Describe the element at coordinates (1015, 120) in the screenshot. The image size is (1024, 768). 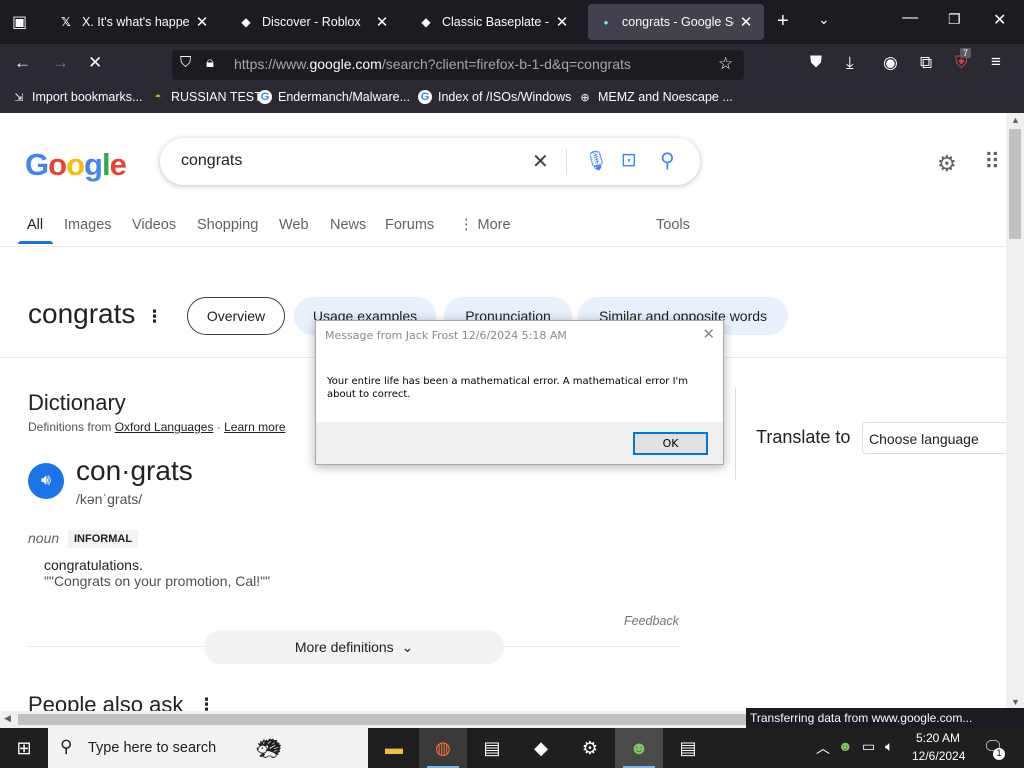
I see `scroll-up-icon: ▲` at that location.